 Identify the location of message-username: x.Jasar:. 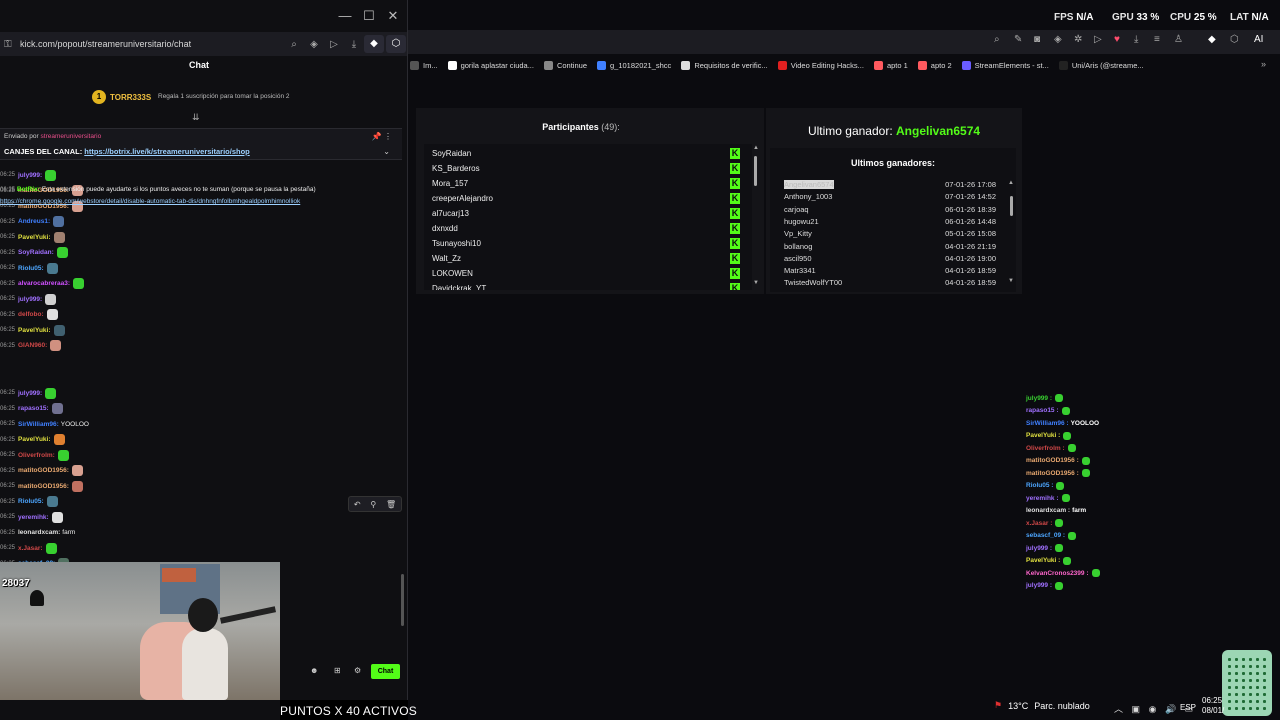
(30, 548).